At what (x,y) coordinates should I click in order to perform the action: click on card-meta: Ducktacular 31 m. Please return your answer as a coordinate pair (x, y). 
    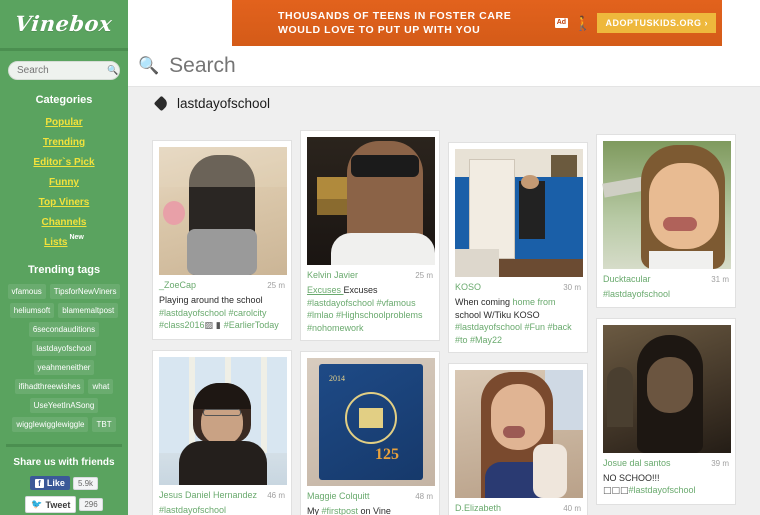
    Looking at the image, I should click on (666, 279).